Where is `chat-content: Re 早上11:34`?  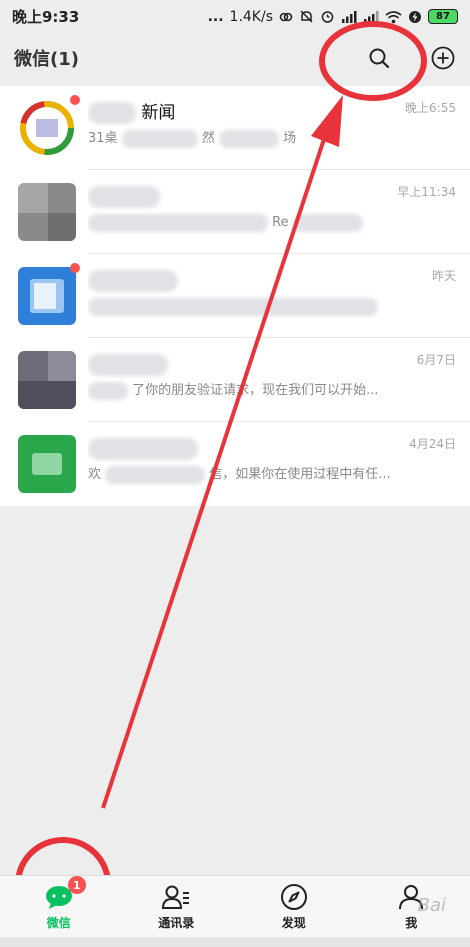 chat-content: Re 早上11:34 is located at coordinates (272, 212).